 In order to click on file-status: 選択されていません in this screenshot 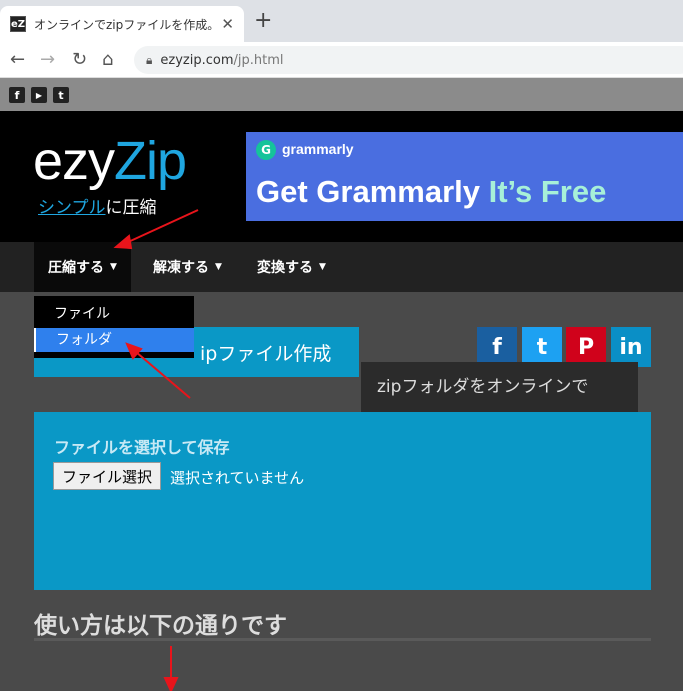, I will do `click(237, 478)`.